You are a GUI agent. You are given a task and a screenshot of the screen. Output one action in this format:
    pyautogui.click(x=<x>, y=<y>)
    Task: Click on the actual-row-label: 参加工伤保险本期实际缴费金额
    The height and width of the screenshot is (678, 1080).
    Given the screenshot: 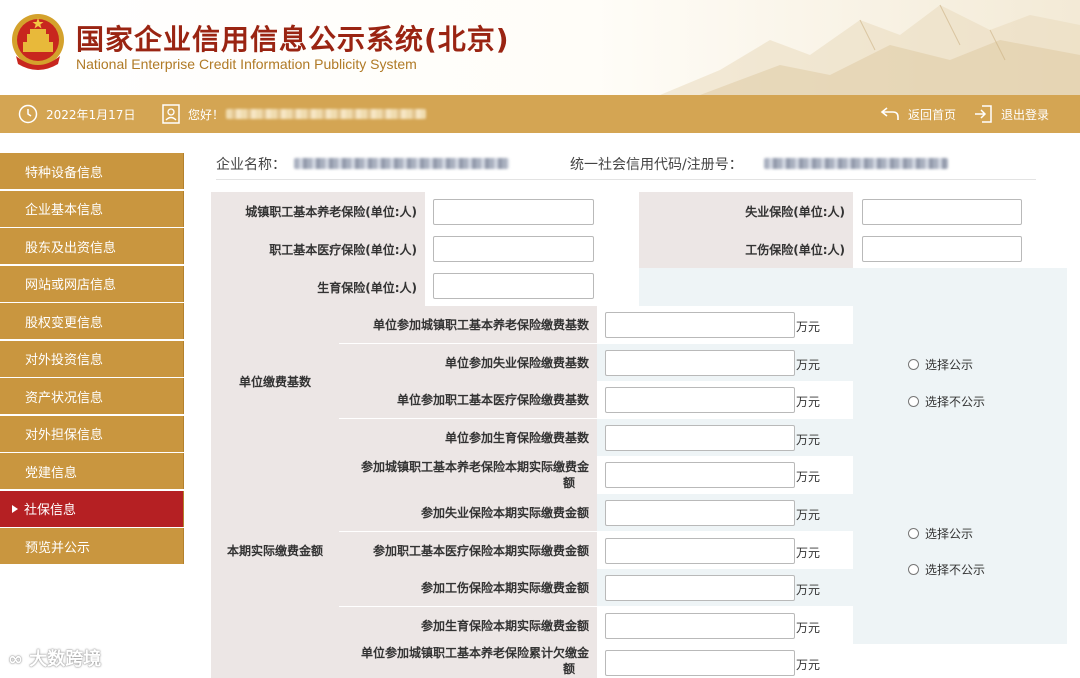 What is the action you would take?
    pyautogui.click(x=468, y=587)
    